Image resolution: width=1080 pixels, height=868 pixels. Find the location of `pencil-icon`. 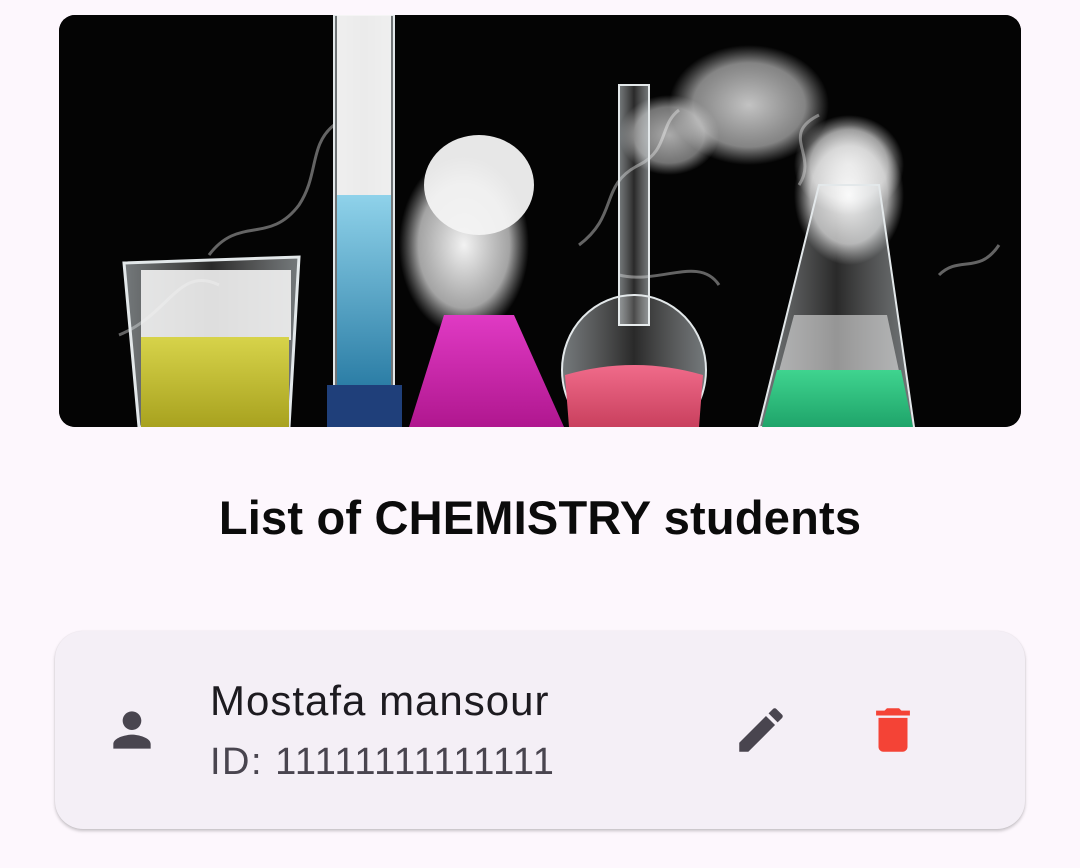

pencil-icon is located at coordinates (761, 730).